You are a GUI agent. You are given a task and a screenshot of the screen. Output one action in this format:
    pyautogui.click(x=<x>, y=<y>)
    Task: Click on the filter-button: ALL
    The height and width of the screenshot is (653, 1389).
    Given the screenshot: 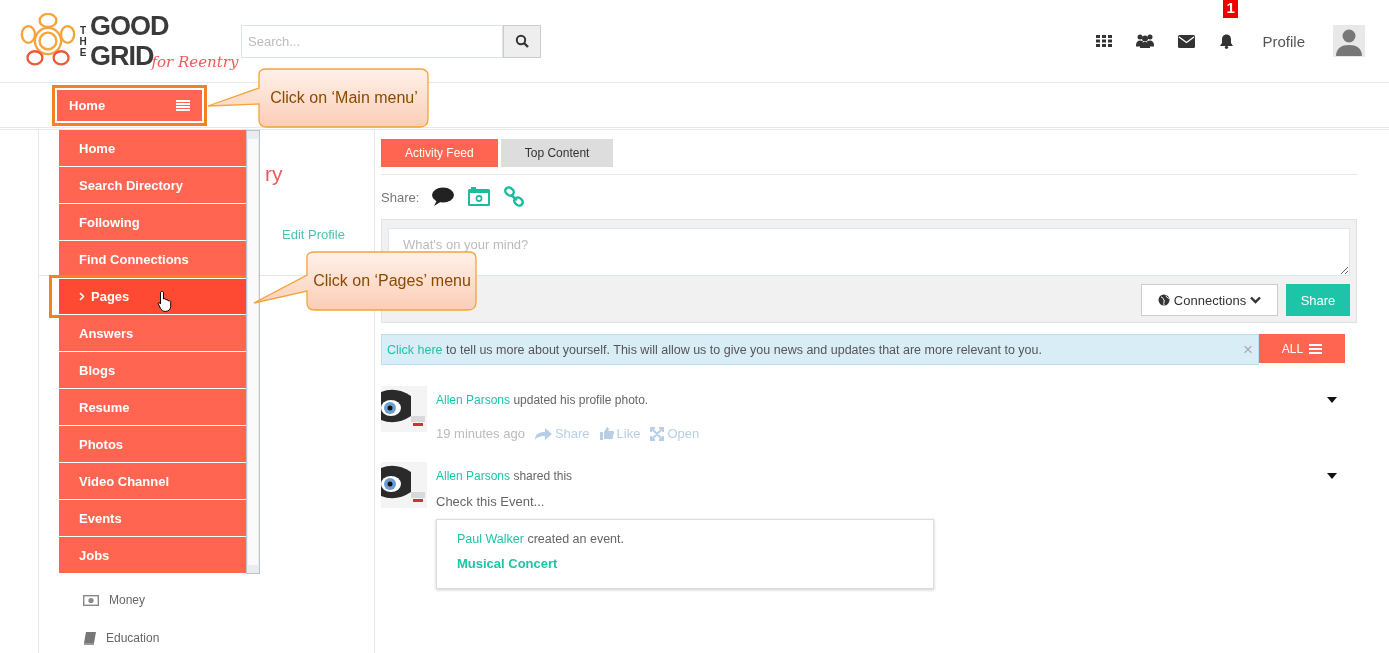 What is the action you would take?
    pyautogui.click(x=1302, y=348)
    